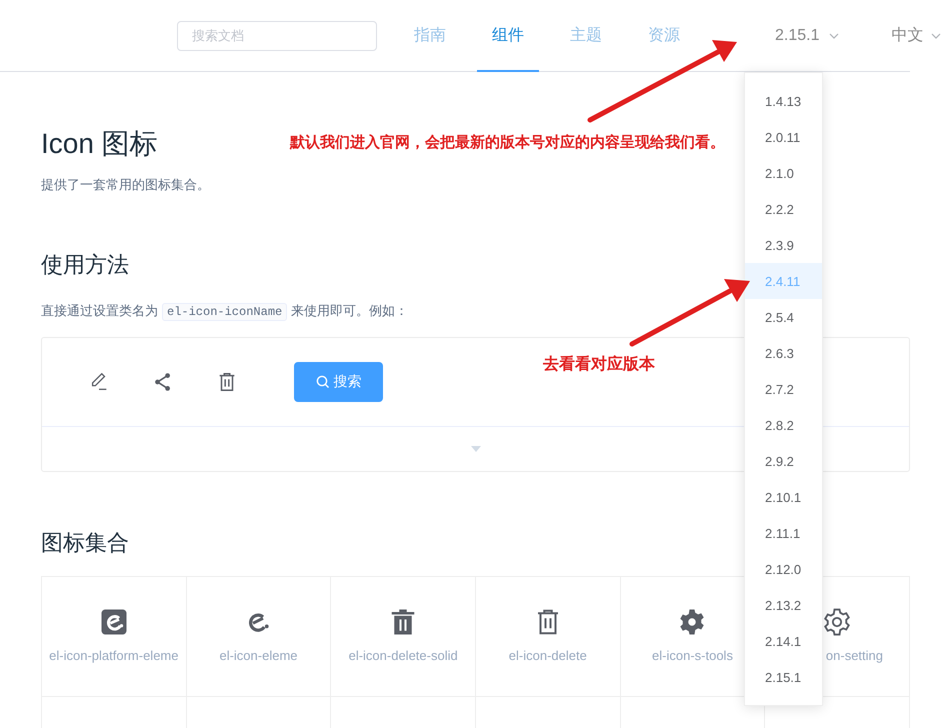 Image resolution: width=948 pixels, height=728 pixels. Describe the element at coordinates (403, 655) in the screenshot. I see `icon-name: el-icon-delete-solid` at that location.